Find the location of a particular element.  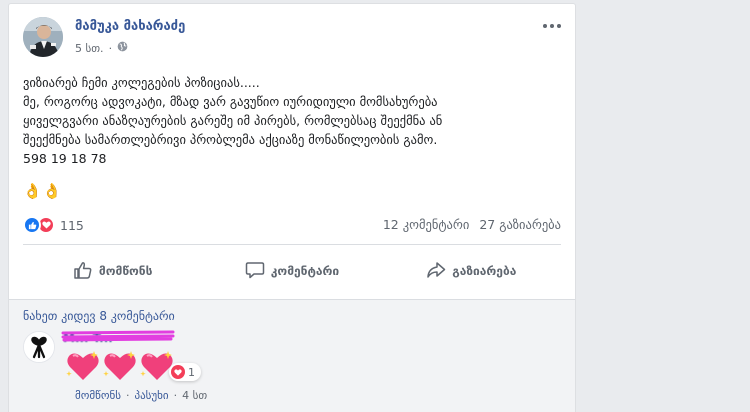

comment-label: კომენტარი is located at coordinates (305, 271).